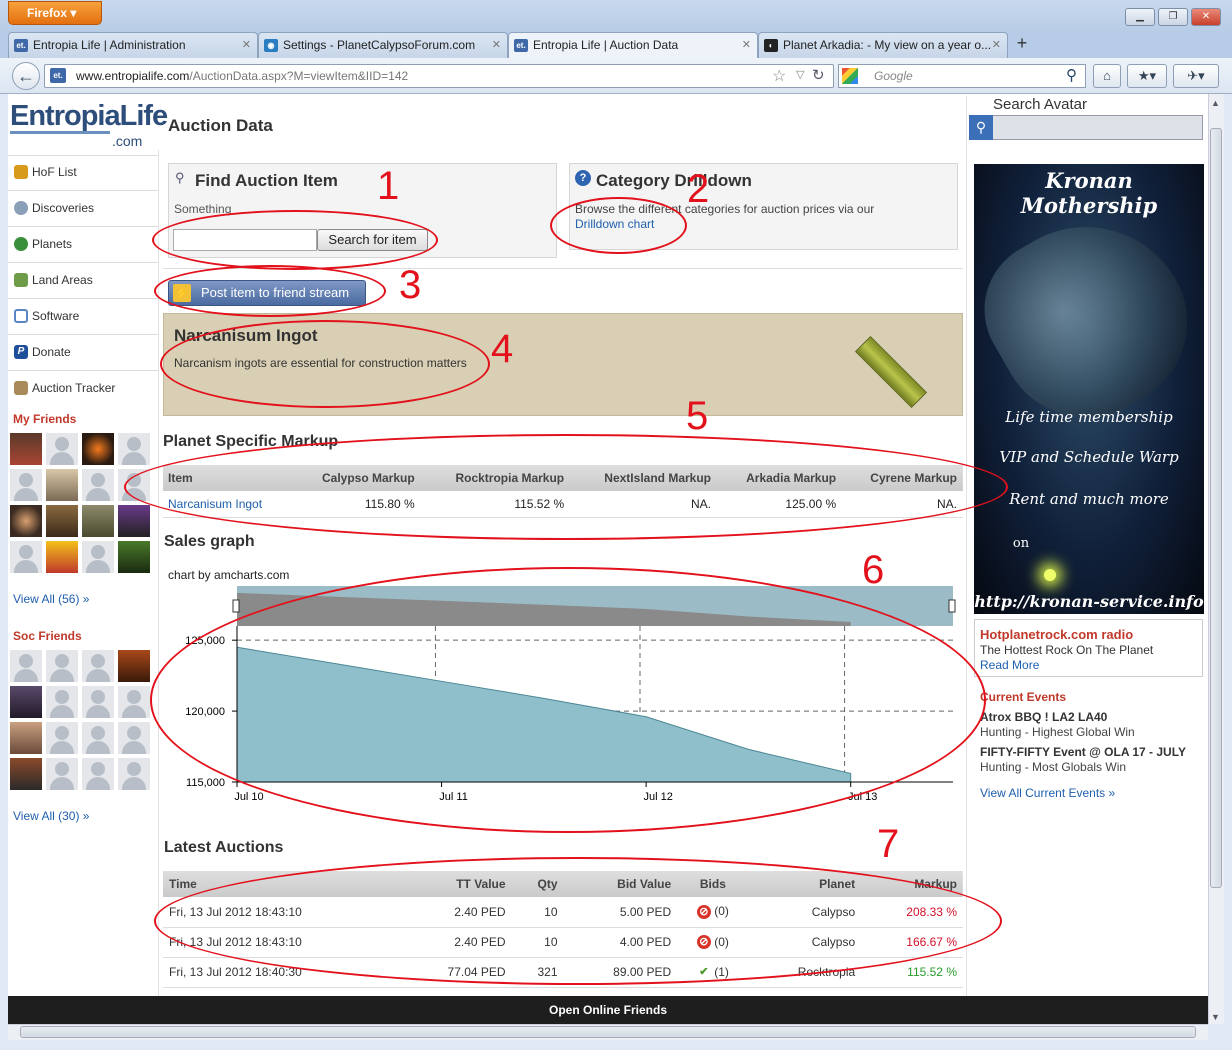  Describe the element at coordinates (127, 141) in the screenshot. I see `site-logo-suffix: .com` at that location.